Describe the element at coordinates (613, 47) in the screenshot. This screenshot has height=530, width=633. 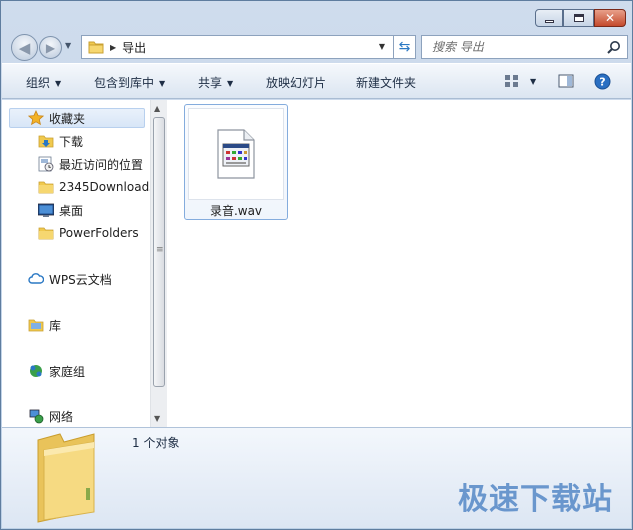
I see `search-icon` at that location.